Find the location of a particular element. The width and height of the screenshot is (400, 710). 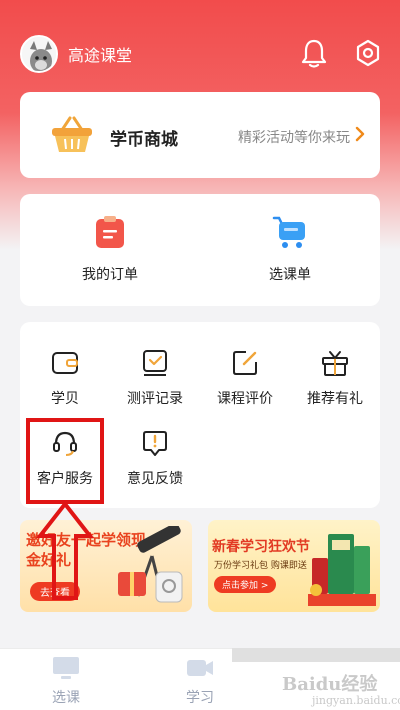

telescope-prize-image is located at coordinates (150, 564).